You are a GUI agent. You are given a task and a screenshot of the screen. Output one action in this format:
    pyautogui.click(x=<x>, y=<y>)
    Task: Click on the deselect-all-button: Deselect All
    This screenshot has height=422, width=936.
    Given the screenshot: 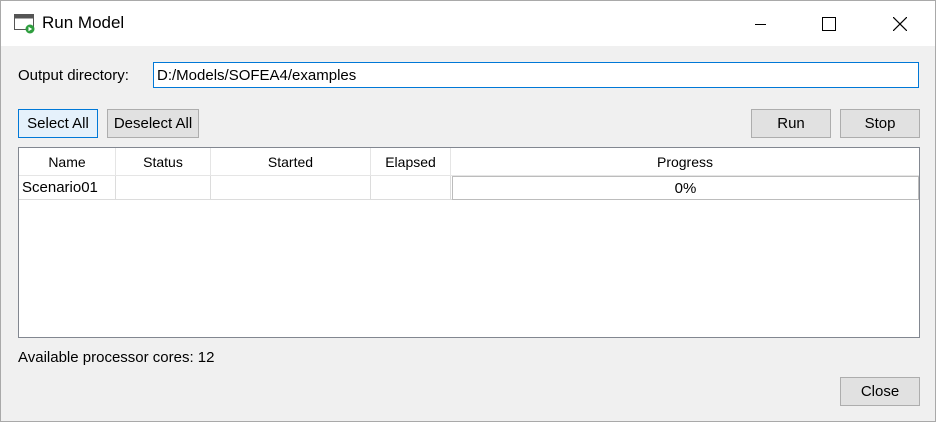 What is the action you would take?
    pyautogui.click(x=153, y=123)
    